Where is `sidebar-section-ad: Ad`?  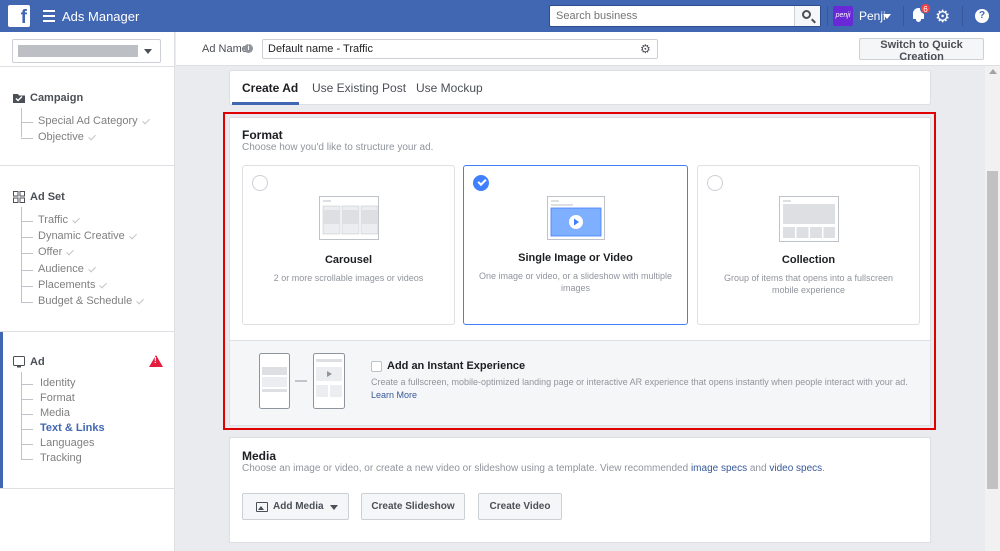 sidebar-section-ad: Ad is located at coordinates (37, 362).